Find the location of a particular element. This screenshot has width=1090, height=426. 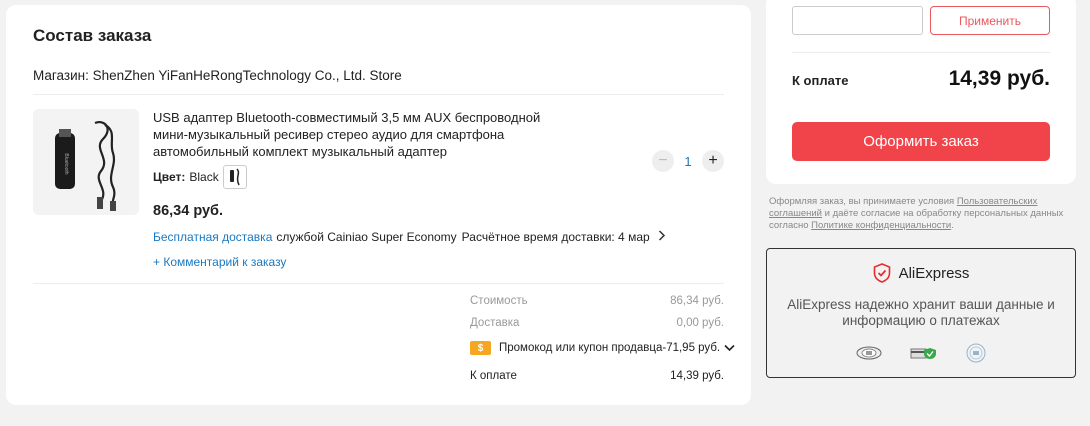

svg-text: Bluetooth is located at coordinates (66, 163).